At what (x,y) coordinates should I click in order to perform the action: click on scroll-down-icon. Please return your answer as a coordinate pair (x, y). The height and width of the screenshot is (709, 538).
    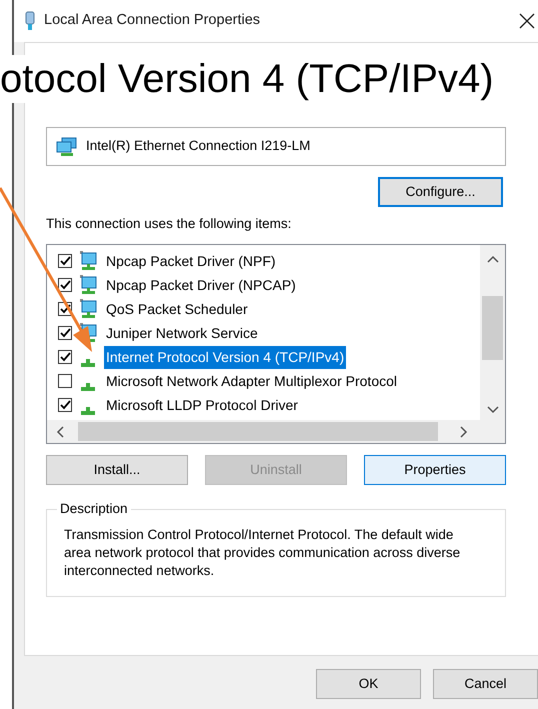
    Looking at the image, I should click on (492, 410).